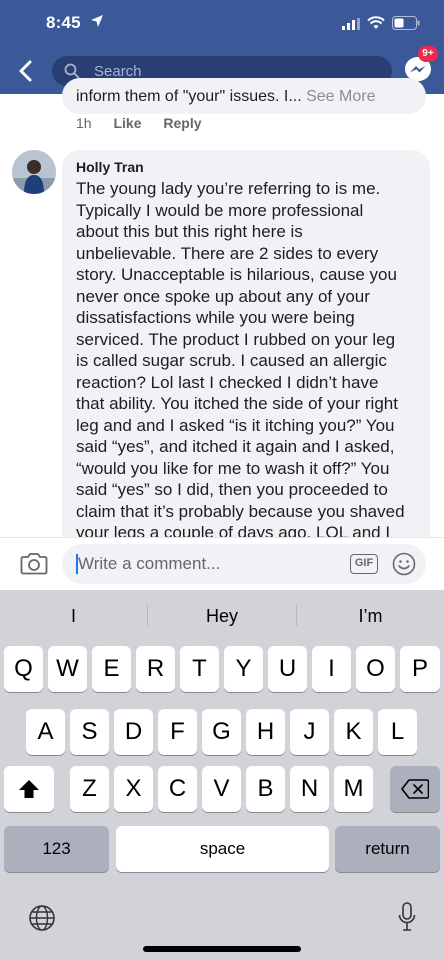  I want to click on microphone-icon, so click(407, 917).